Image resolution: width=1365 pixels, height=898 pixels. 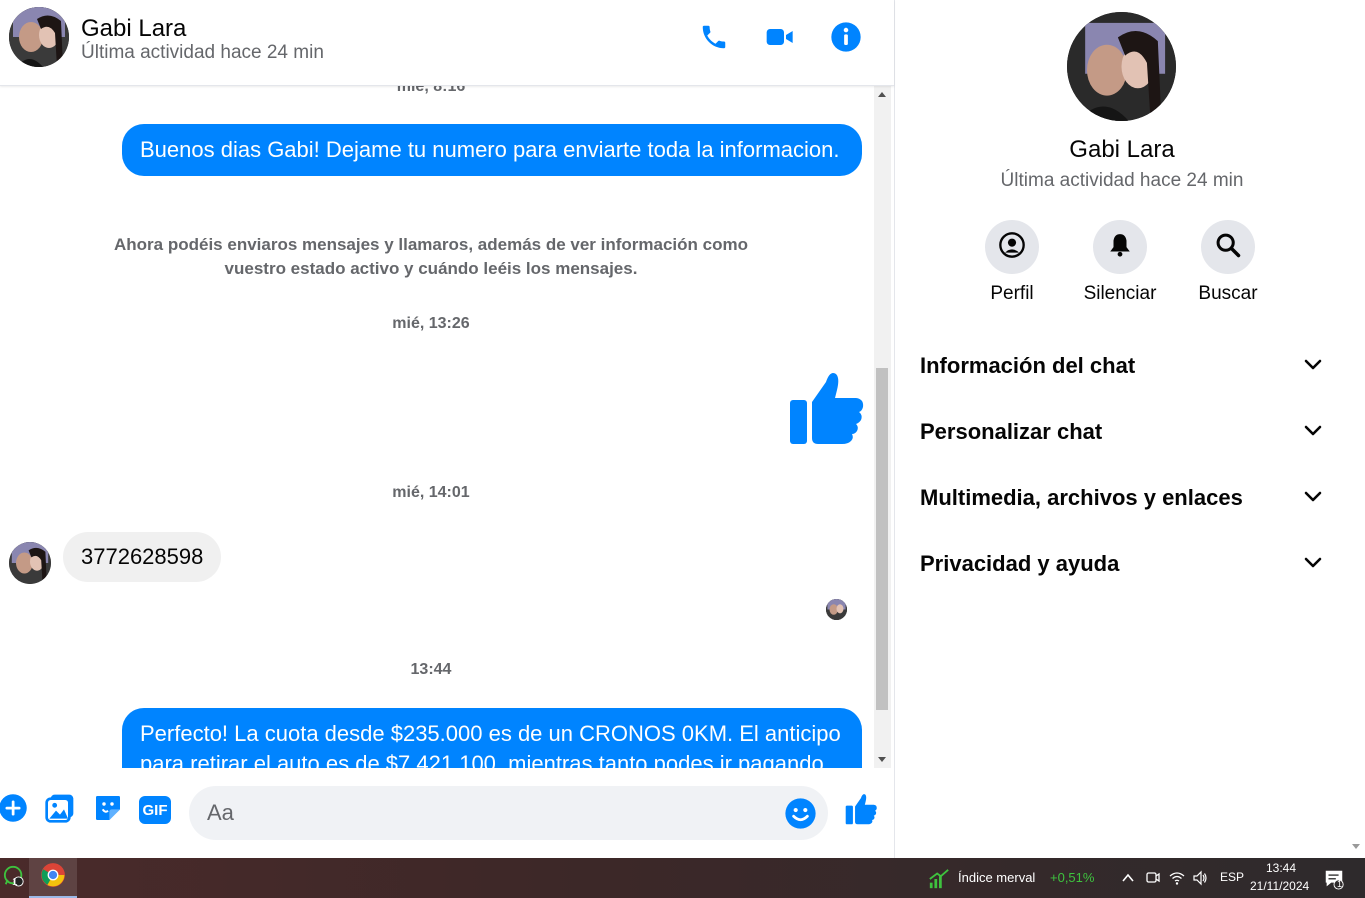 I want to click on search-button: Buscar, so click(x=1228, y=262).